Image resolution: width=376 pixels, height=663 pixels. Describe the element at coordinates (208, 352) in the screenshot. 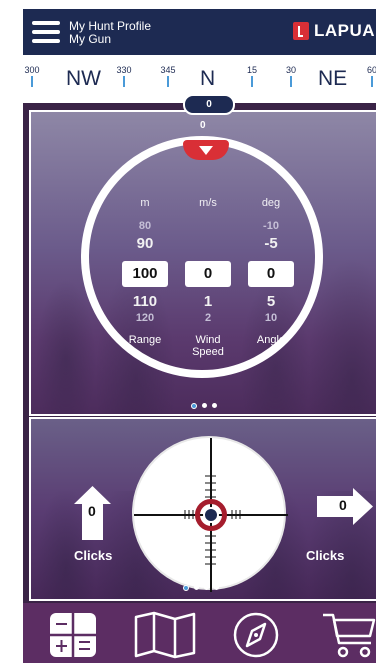

I see `wind-label-line2: Speed` at that location.